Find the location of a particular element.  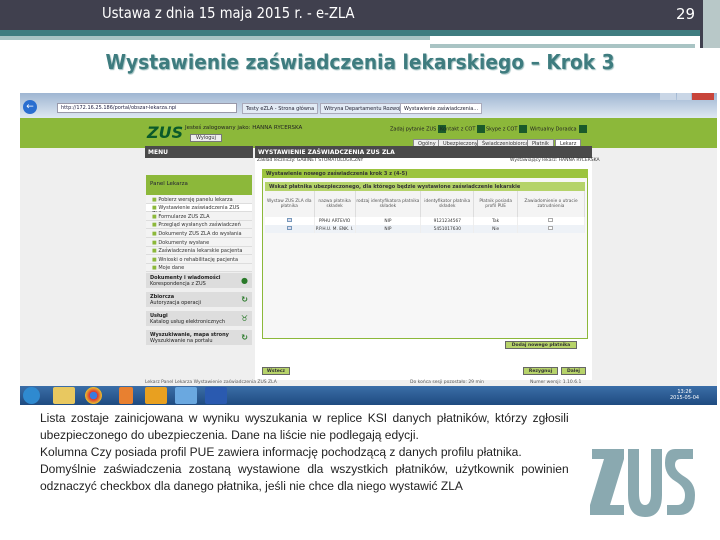

add-payer-button: Dodaj nowego płatnika is located at coordinates (541, 345).